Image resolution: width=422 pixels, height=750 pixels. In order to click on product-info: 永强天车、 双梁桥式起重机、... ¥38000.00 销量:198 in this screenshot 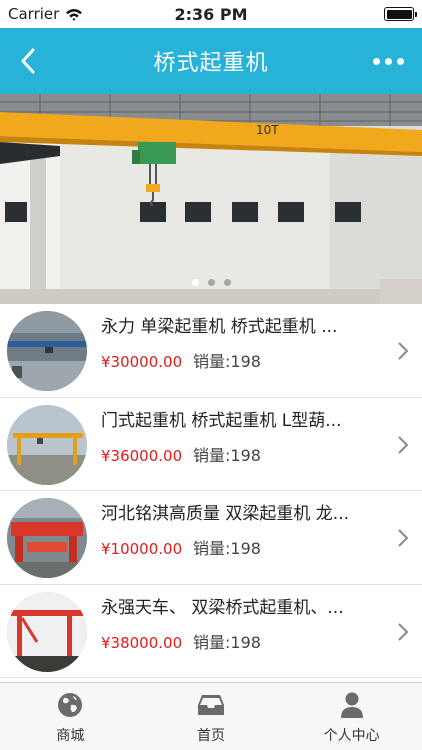, I will do `click(241, 625)`.